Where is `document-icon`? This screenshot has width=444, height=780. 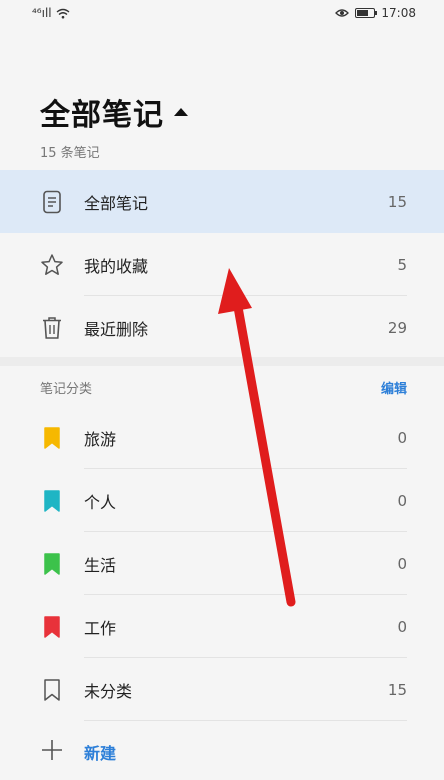 document-icon is located at coordinates (52, 202).